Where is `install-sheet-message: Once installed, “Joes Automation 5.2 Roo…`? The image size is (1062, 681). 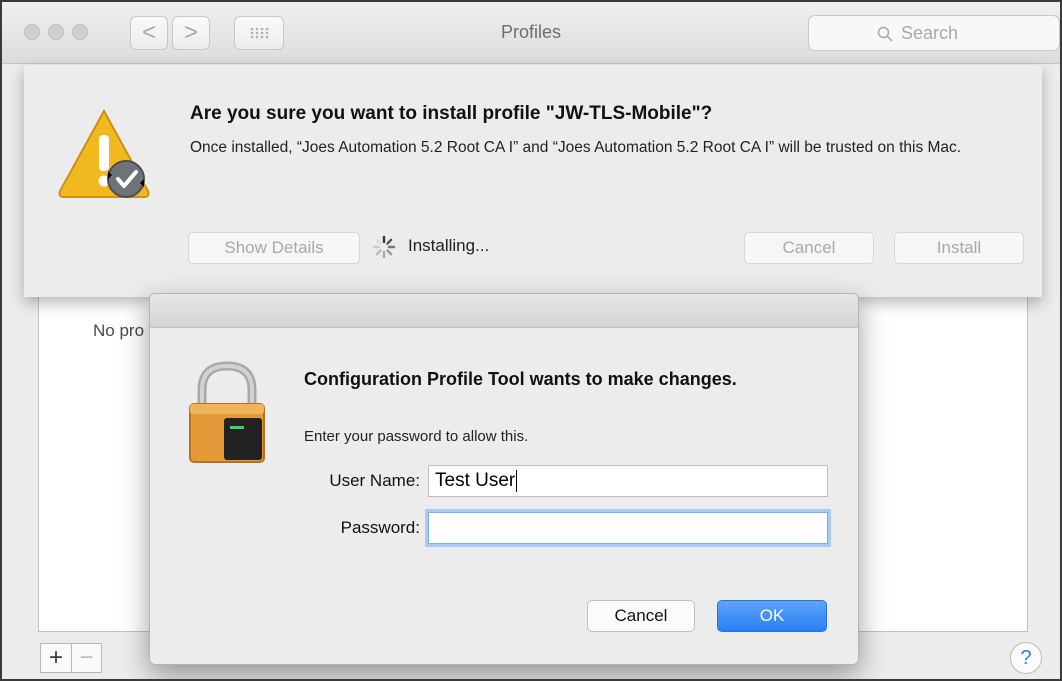 install-sheet-message: Once installed, “Joes Automation 5.2 Roo… is located at coordinates (576, 147).